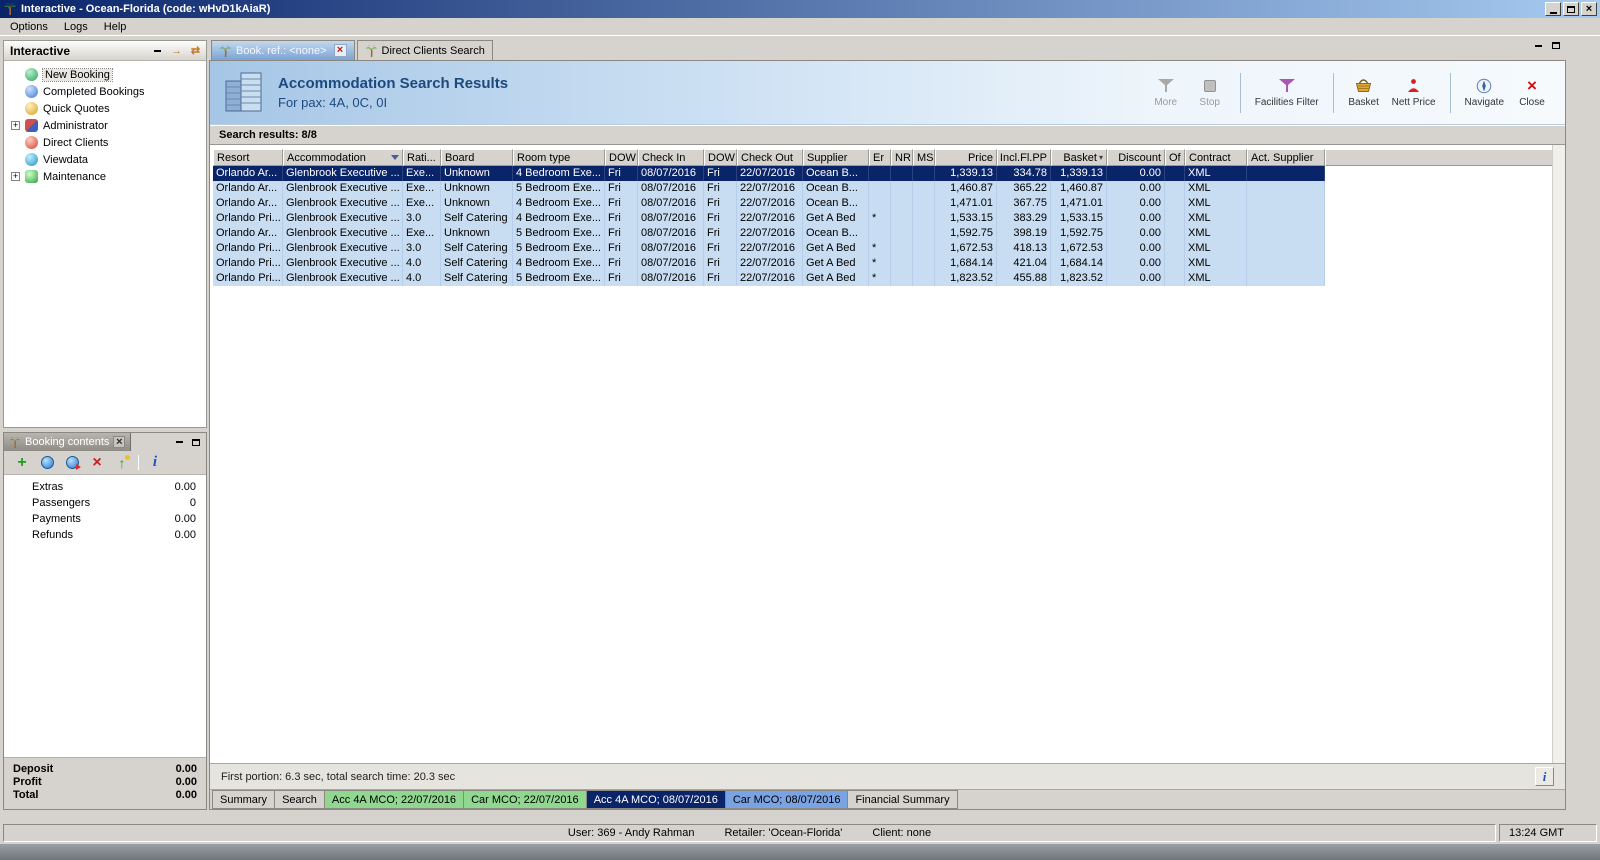 The height and width of the screenshot is (860, 1600). Describe the element at coordinates (343, 157) in the screenshot. I see `column-header-accommodation: Accommodation` at that location.